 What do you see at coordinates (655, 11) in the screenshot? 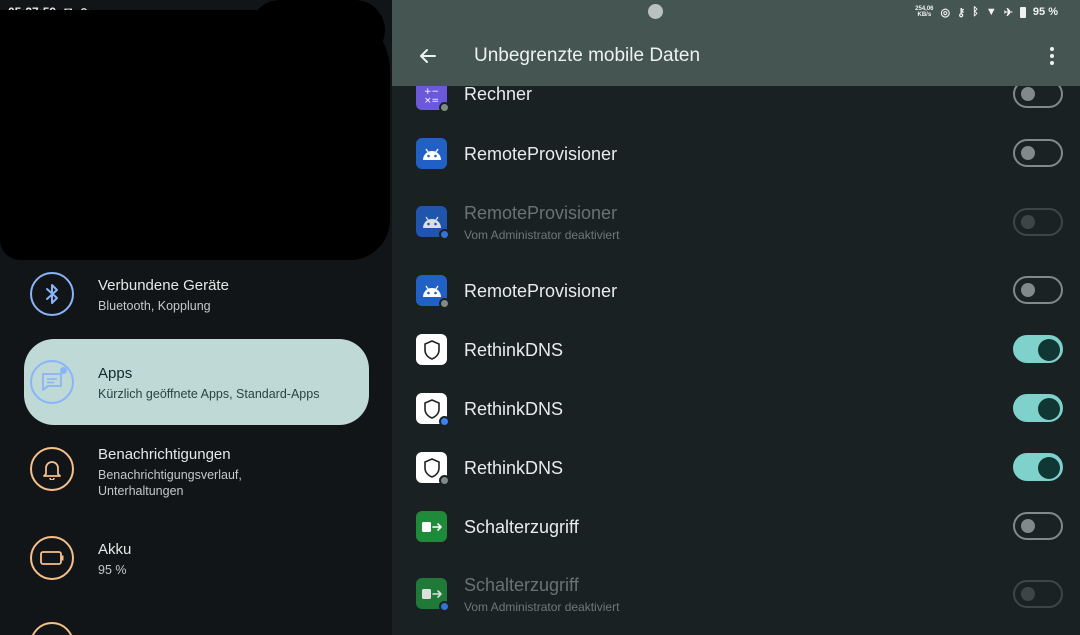
I see `camera-cutout` at bounding box center [655, 11].